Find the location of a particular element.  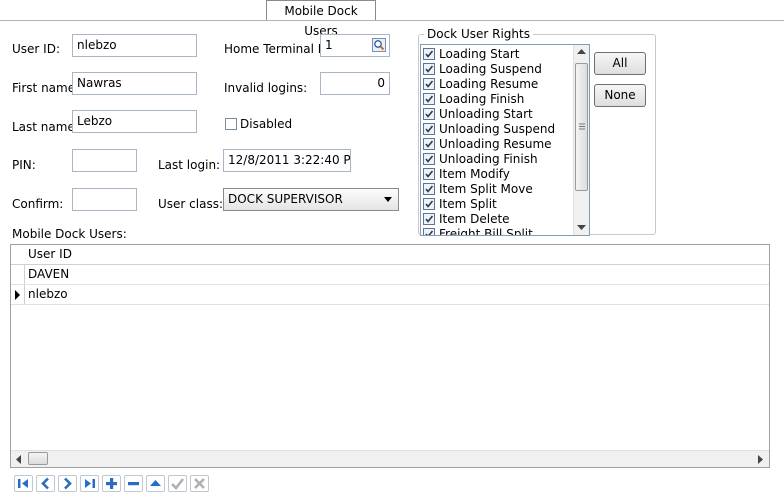

user-id-label: User ID: is located at coordinates (36, 49).